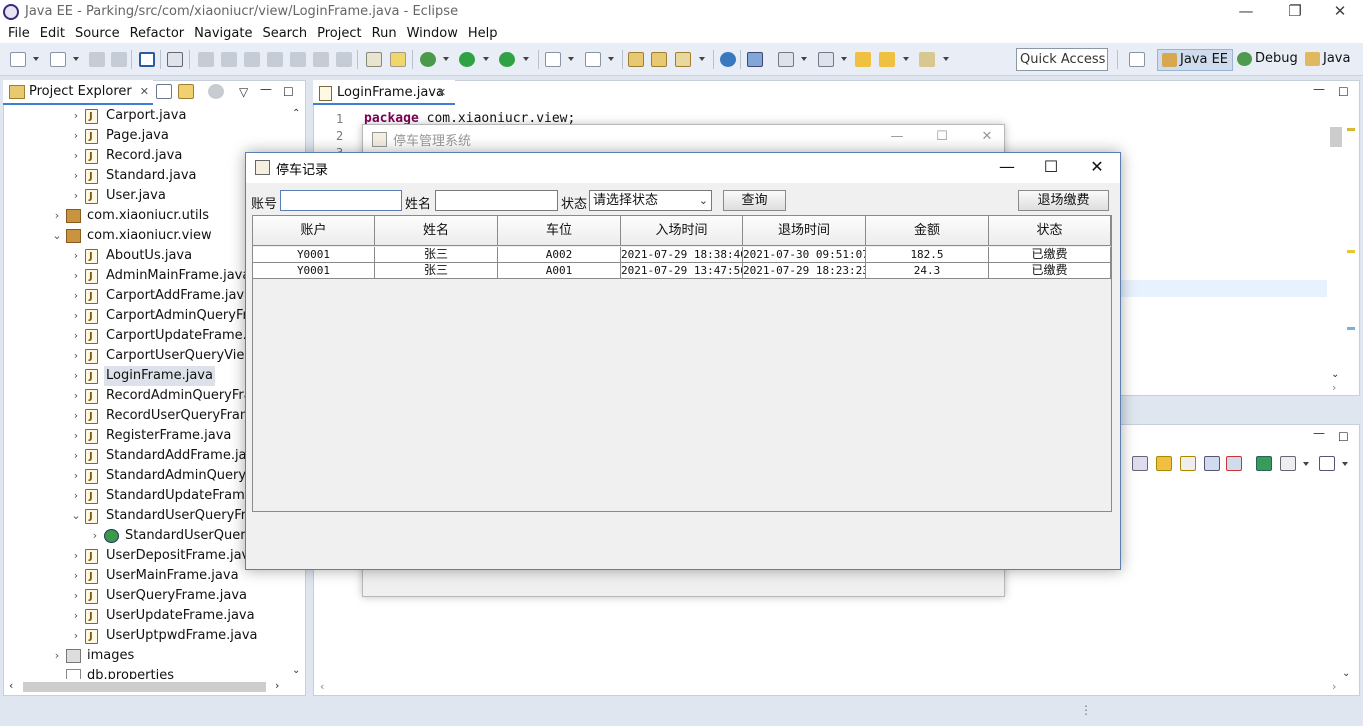 This screenshot has width=1363, height=726. Describe the element at coordinates (1140, 463) in the screenshot. I see `clear-console-icon` at that location.